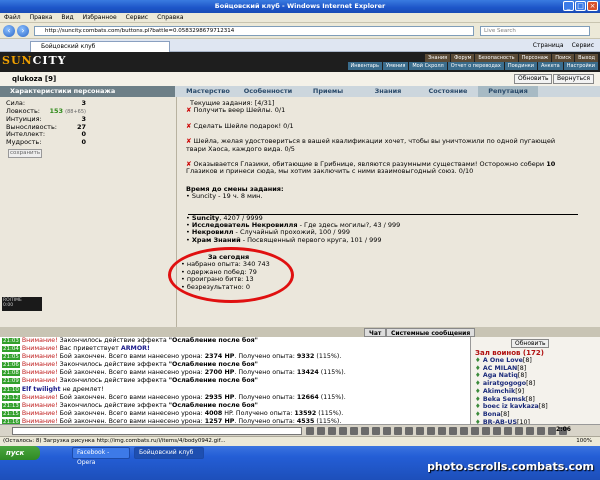 Image resolution: width=600 pixels, height=480 pixels. Describe the element at coordinates (436, 431) in the screenshot. I see `chat-toolbar` at that location.